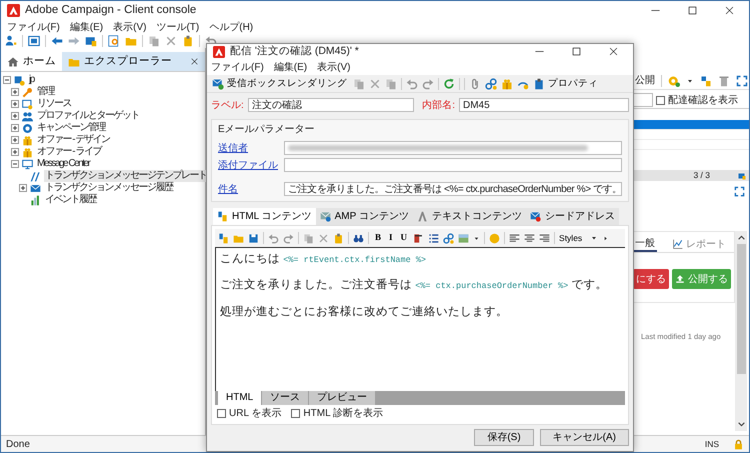 This screenshot has width=750, height=453. I want to click on toolbar-button: 公開, so click(645, 80).